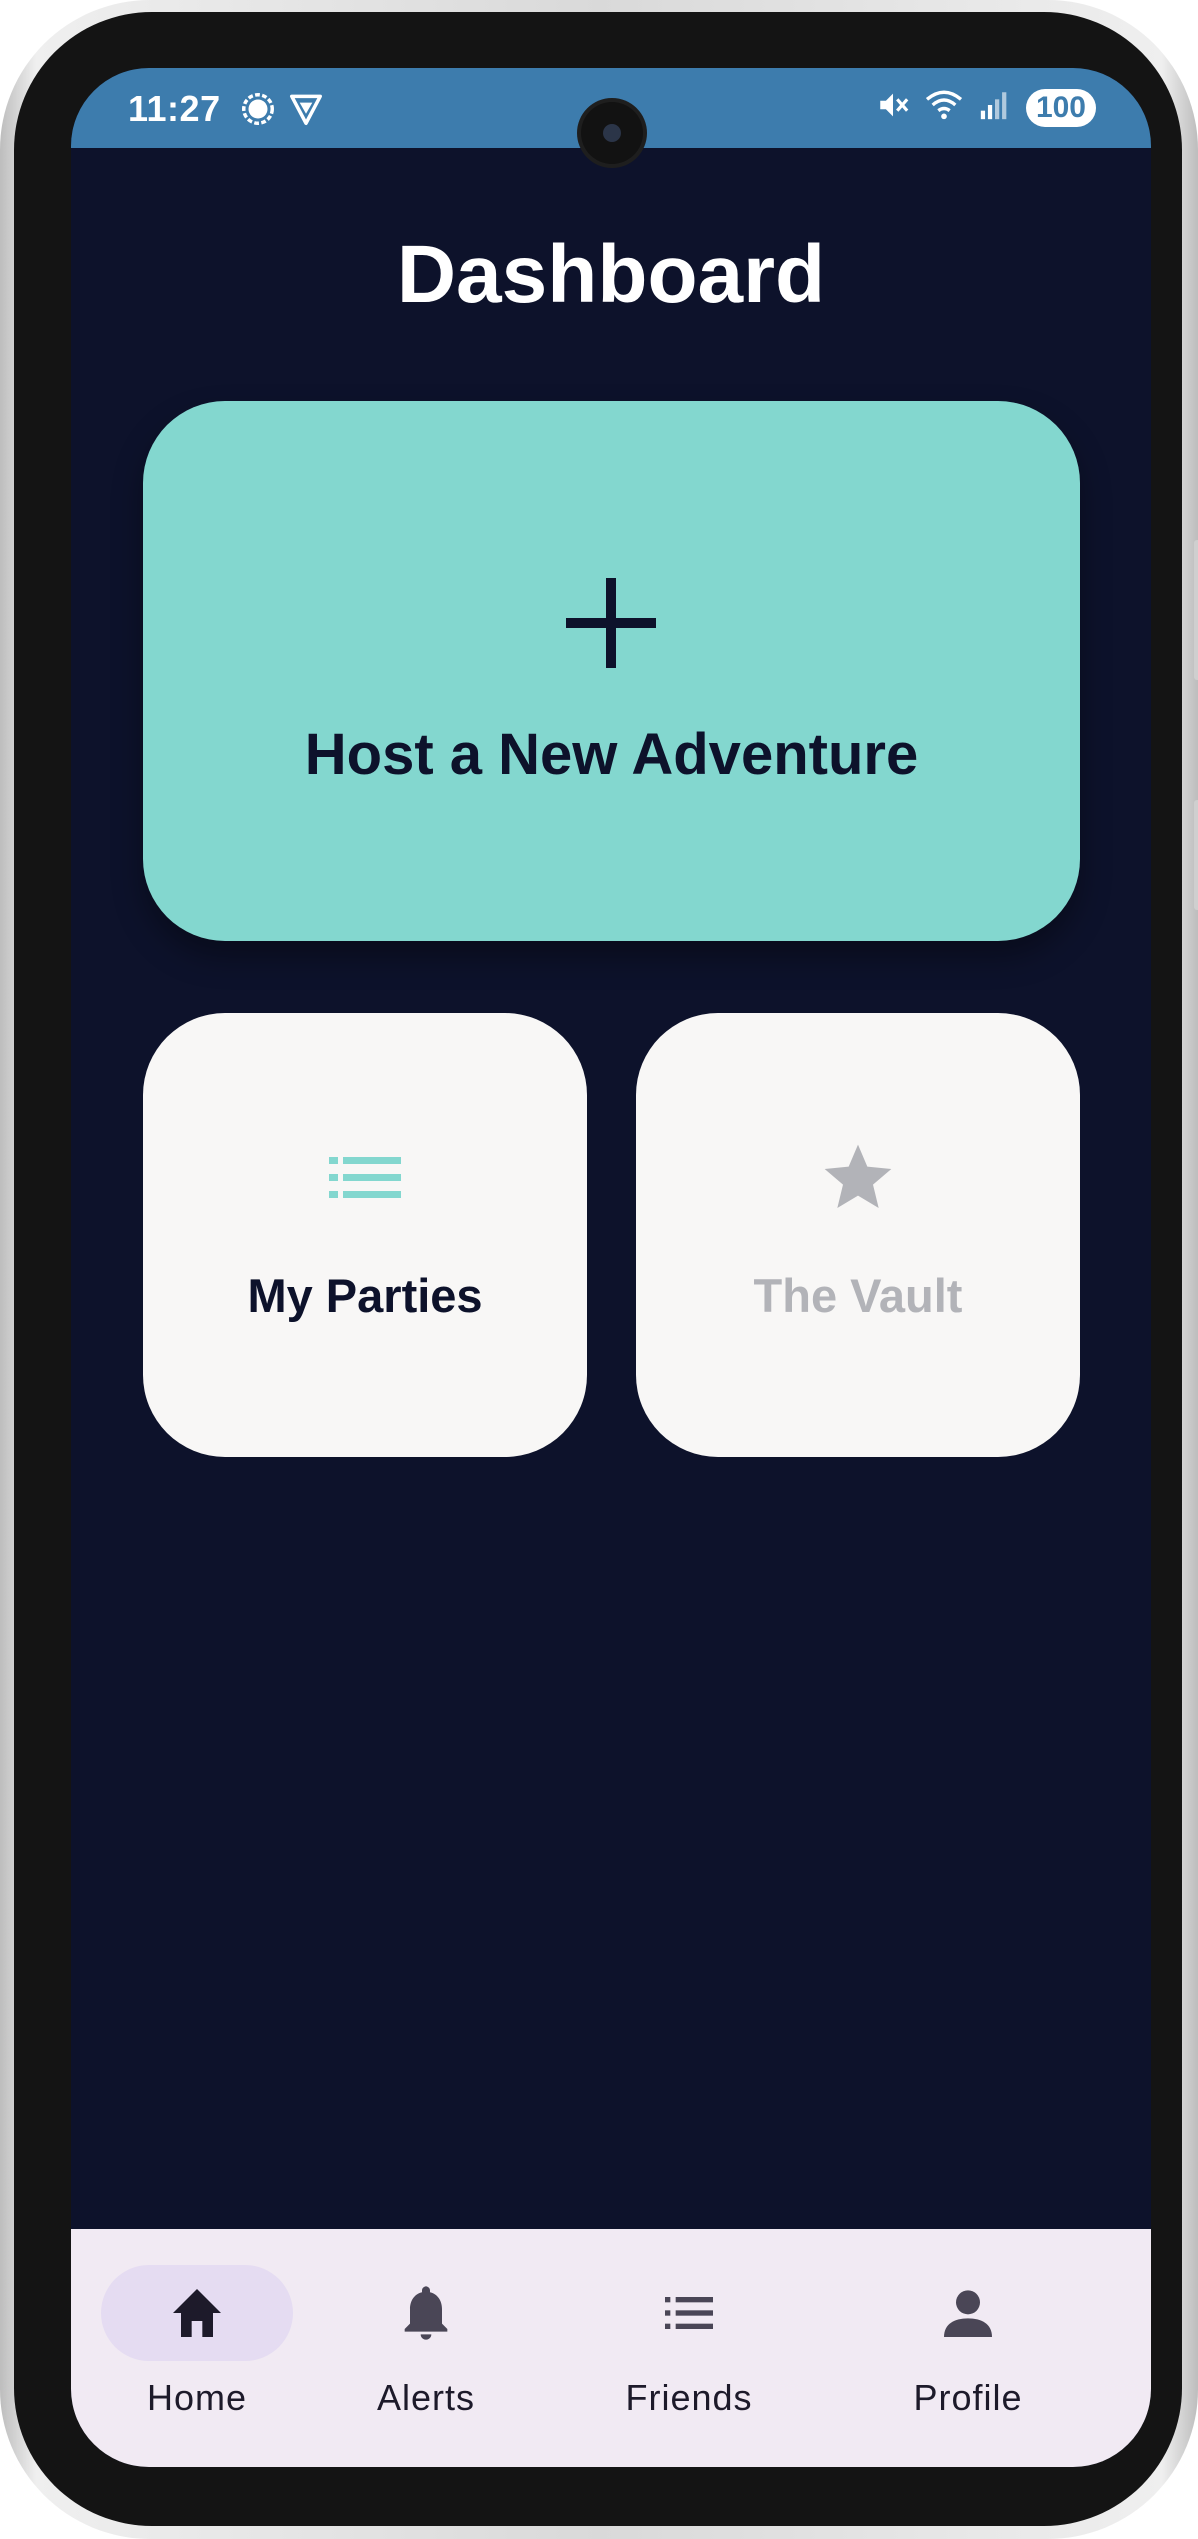 The width and height of the screenshot is (1198, 2539). I want to click on battery-indicator: 100, so click(1060, 107).